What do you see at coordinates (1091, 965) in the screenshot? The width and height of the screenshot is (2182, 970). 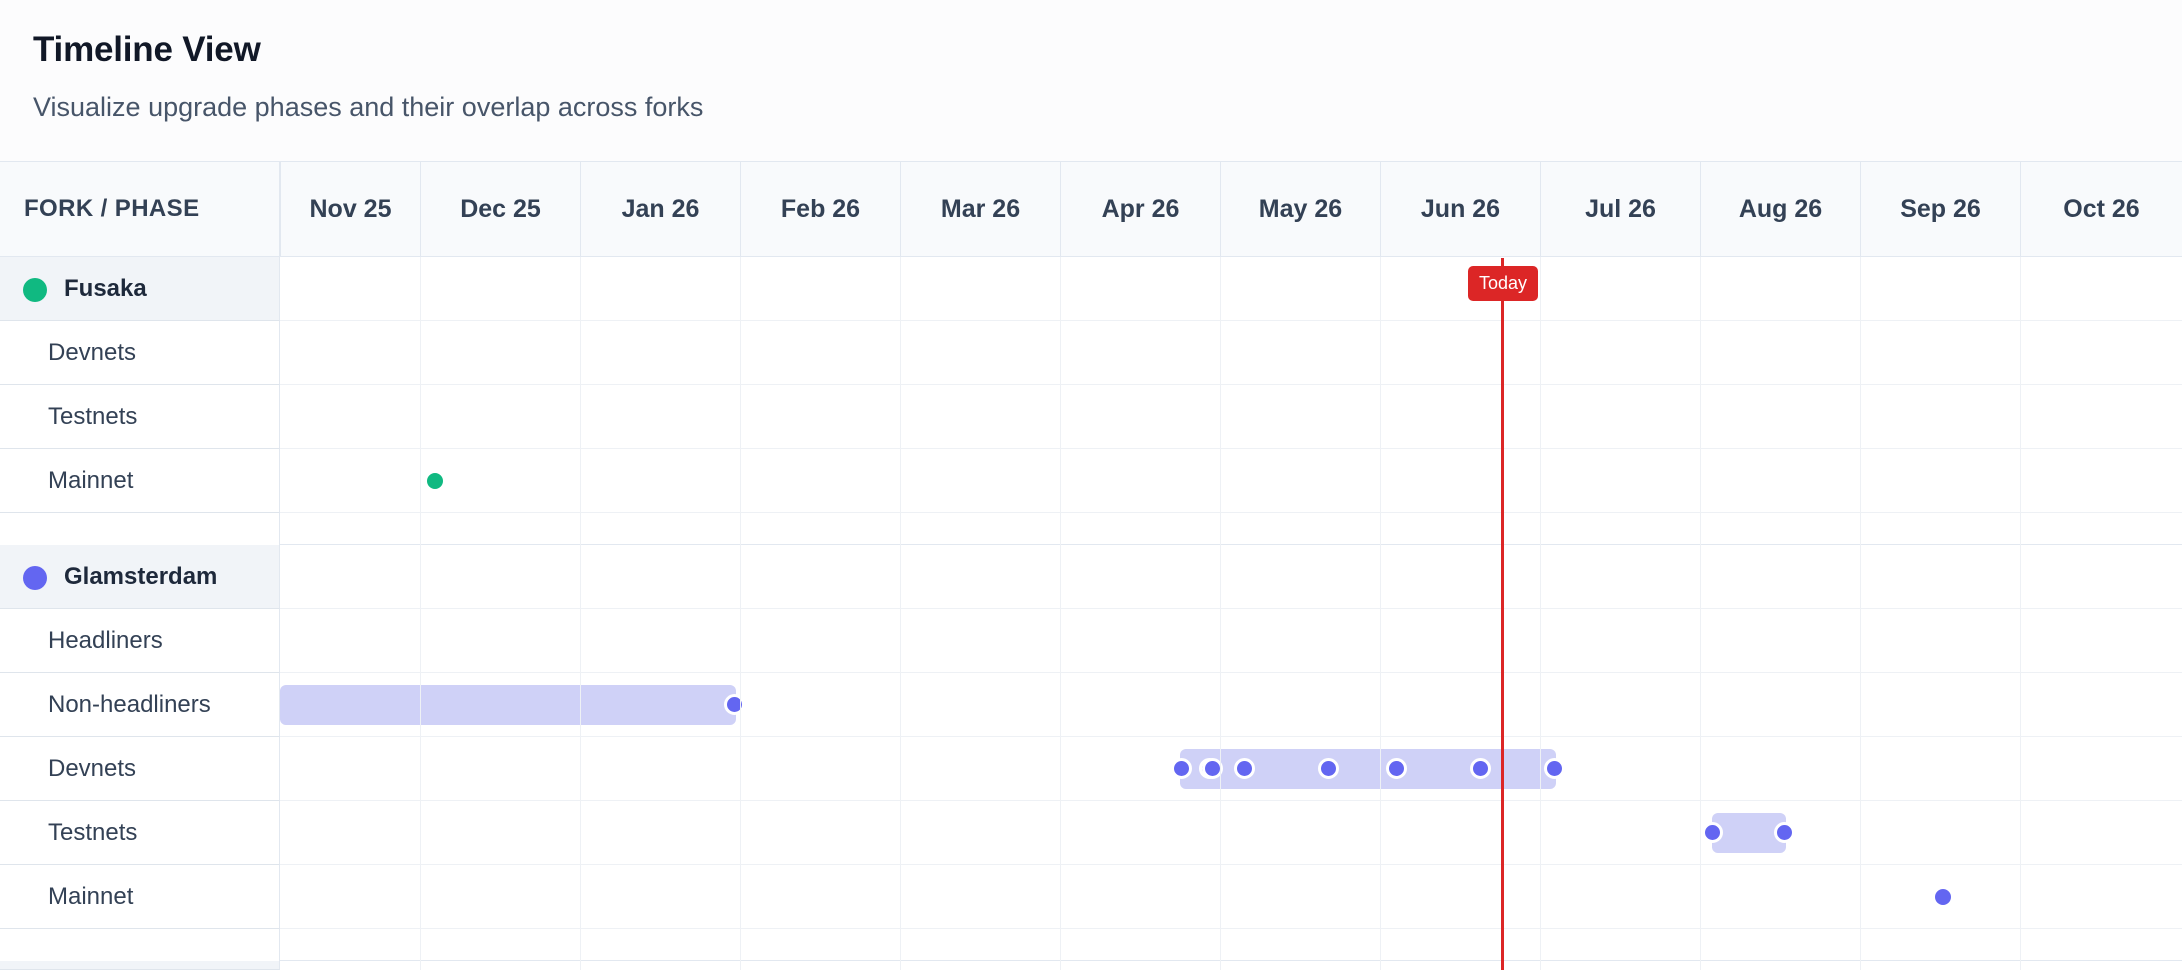 I see `next-fork-row-partial` at bounding box center [1091, 965].